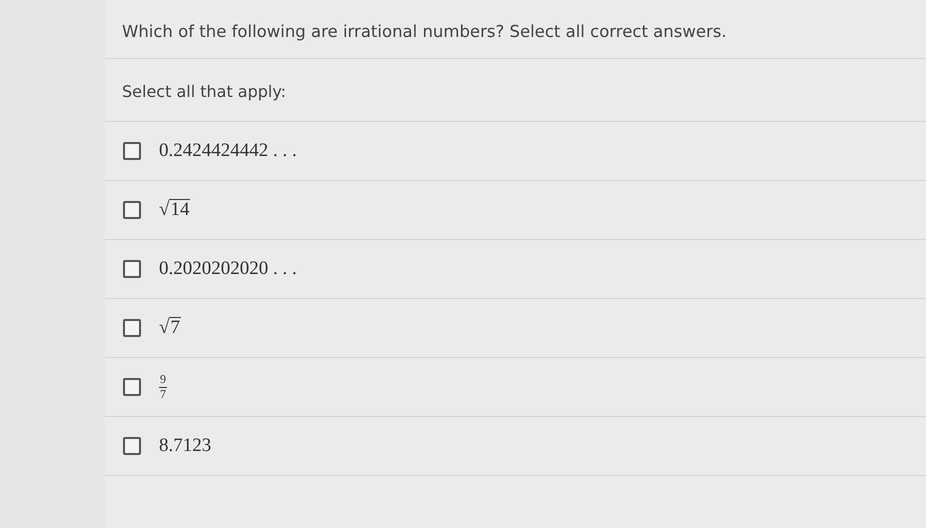 The image size is (926, 528). I want to click on square-root-expression: √7, so click(170, 328).